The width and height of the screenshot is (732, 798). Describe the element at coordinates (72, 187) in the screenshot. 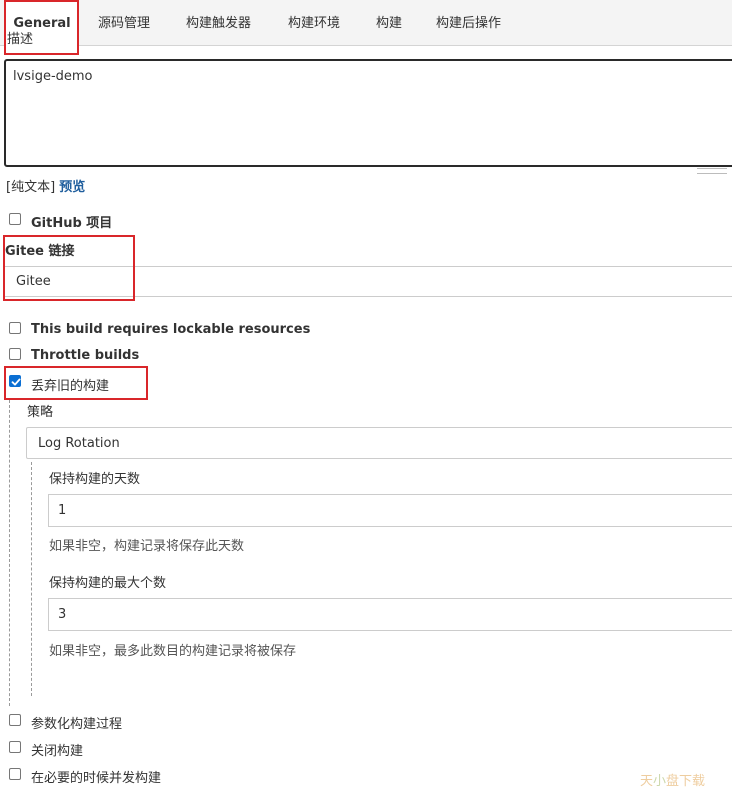

I see `preview-link: 预览` at that location.